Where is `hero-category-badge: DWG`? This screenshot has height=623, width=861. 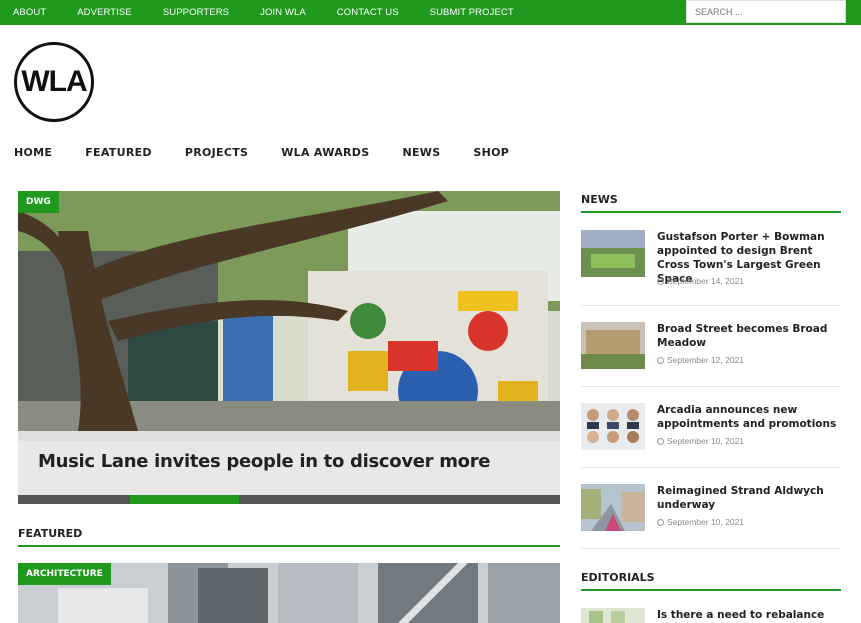
hero-category-badge: DWG is located at coordinates (38, 202).